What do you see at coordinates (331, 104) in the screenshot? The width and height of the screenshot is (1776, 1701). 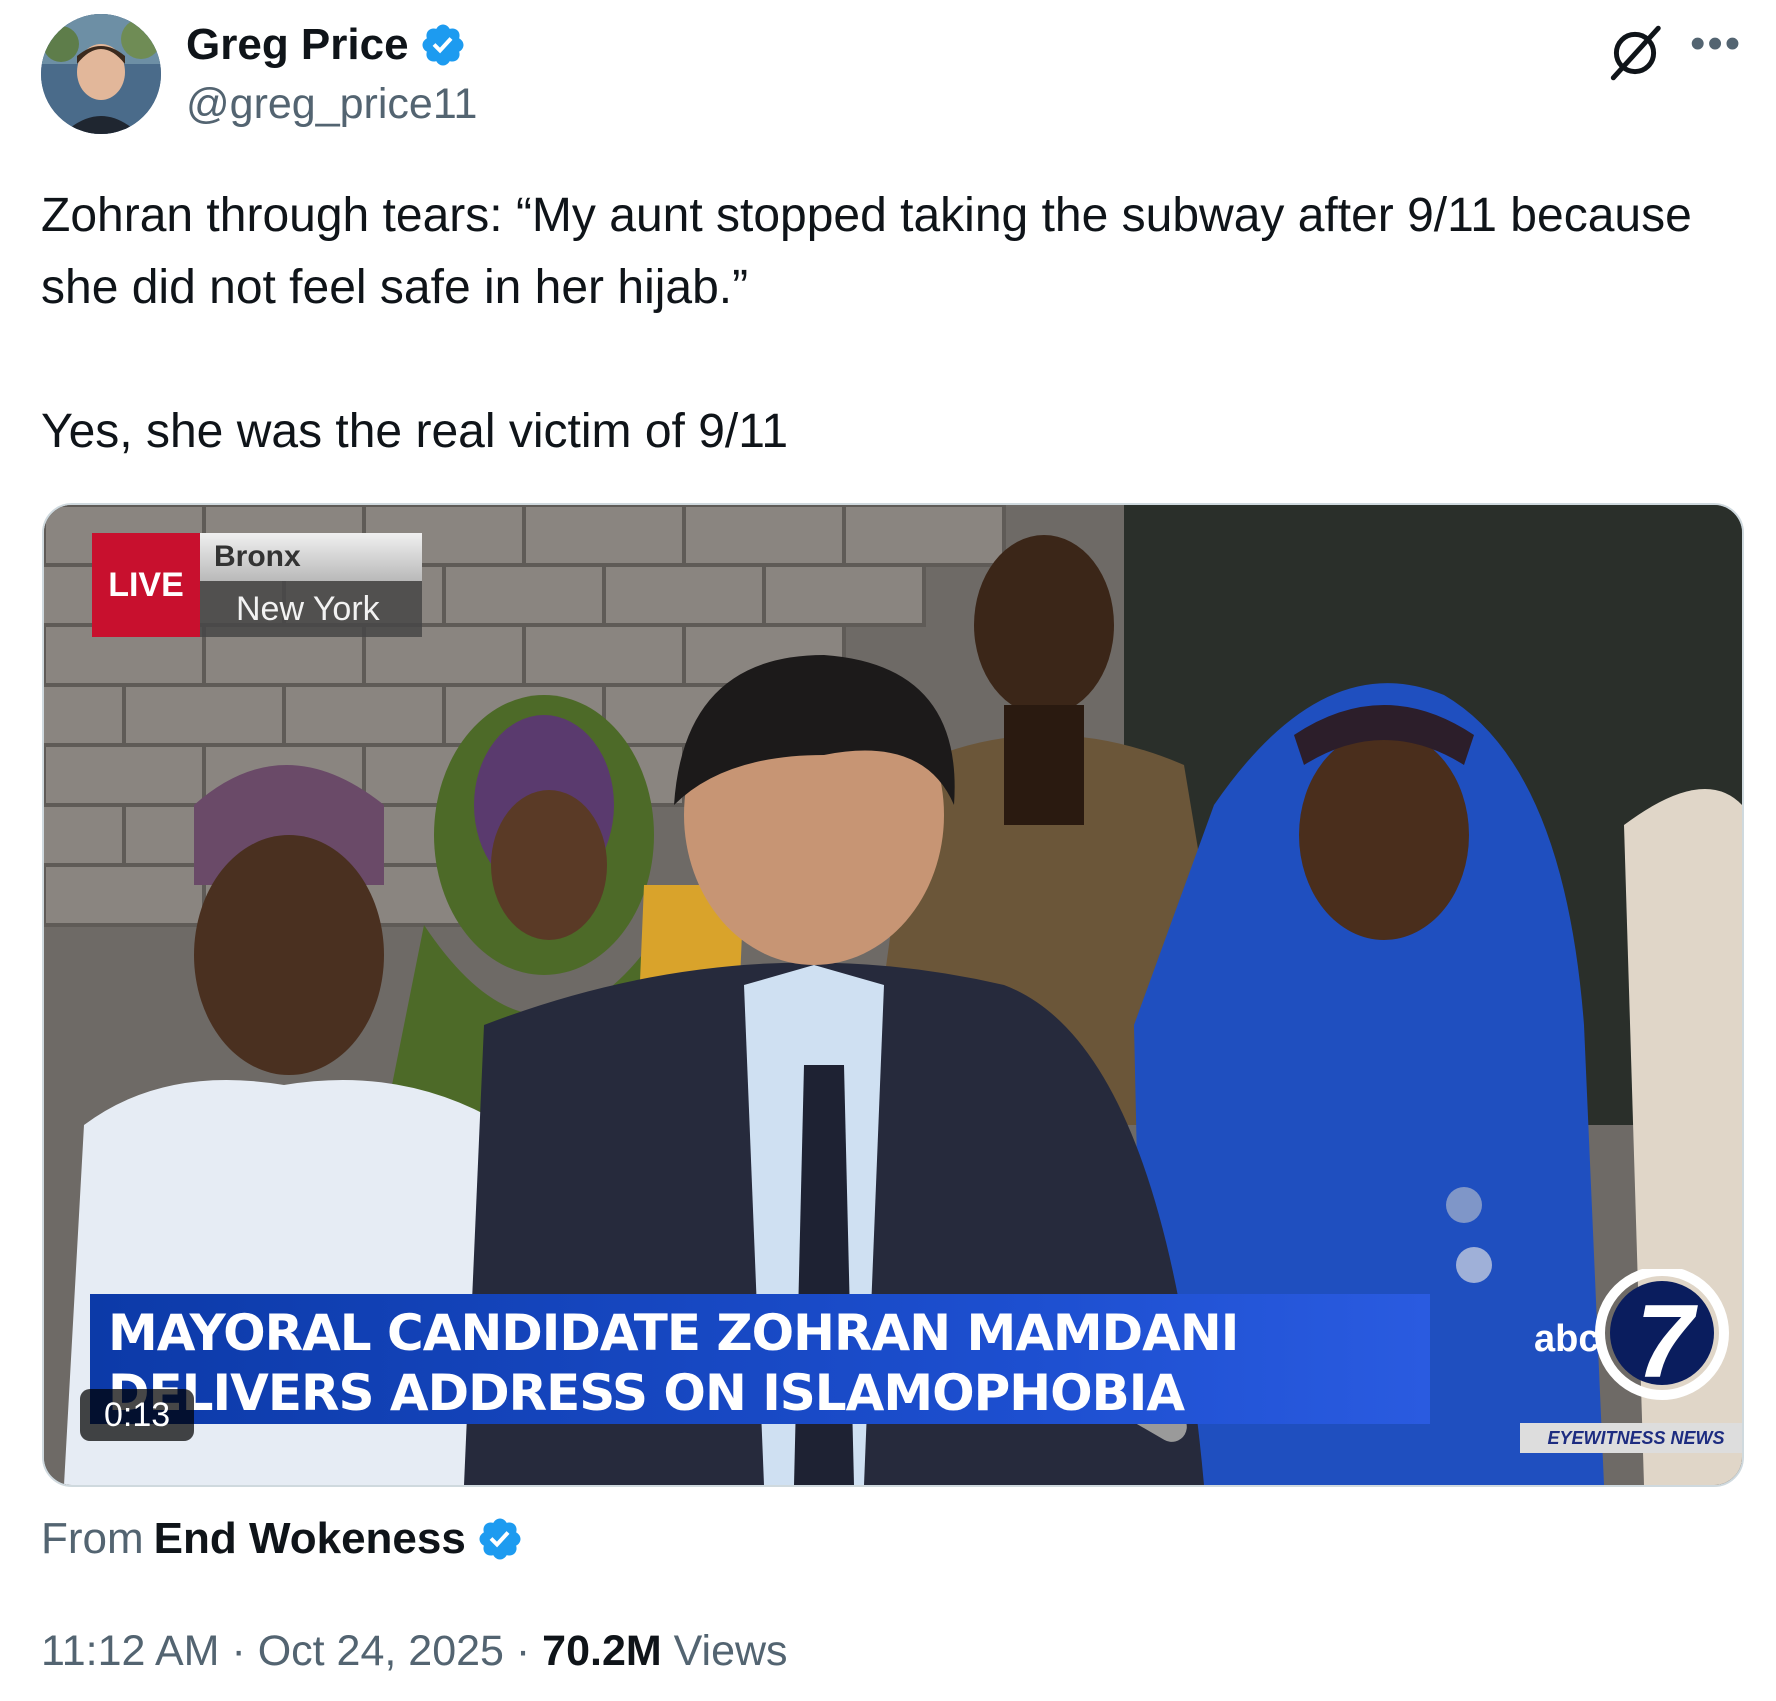 I see `author-handle: @greg_price11` at bounding box center [331, 104].